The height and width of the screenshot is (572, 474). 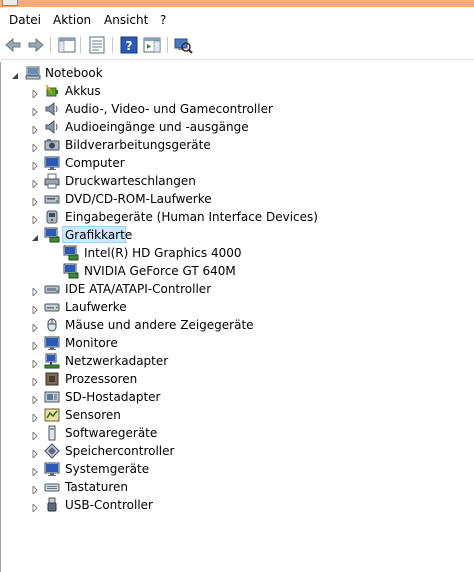 I want to click on tree-item-label: Computer, so click(x=95, y=163).